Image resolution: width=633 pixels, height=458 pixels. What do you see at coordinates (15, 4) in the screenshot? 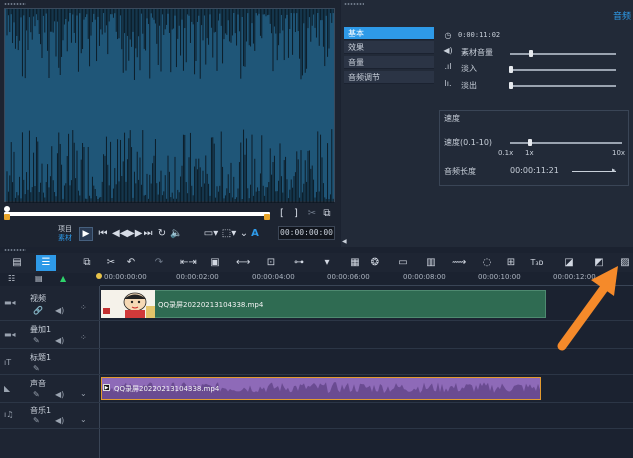
I see `panel-grip` at bounding box center [15, 4].